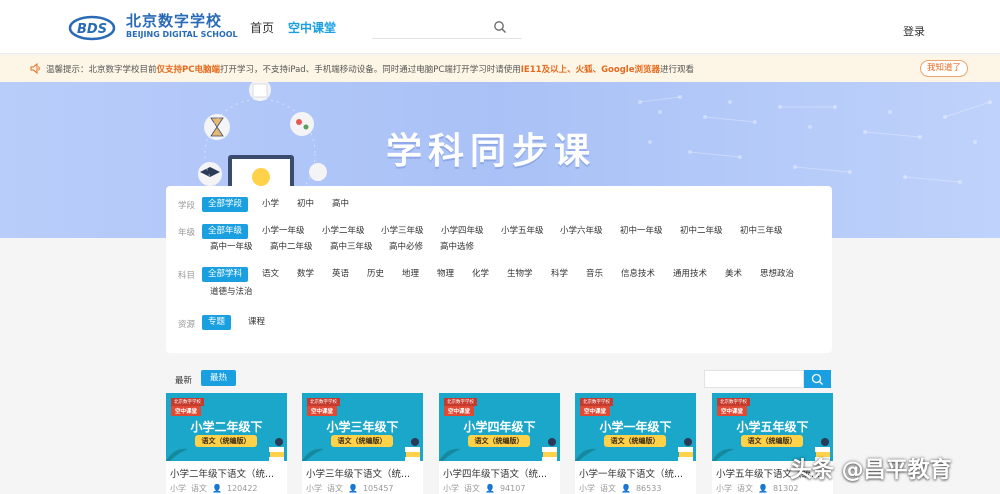 This screenshot has width=1000, height=494. Describe the element at coordinates (343, 231) in the screenshot. I see `grade-option: 小学二年级` at that location.